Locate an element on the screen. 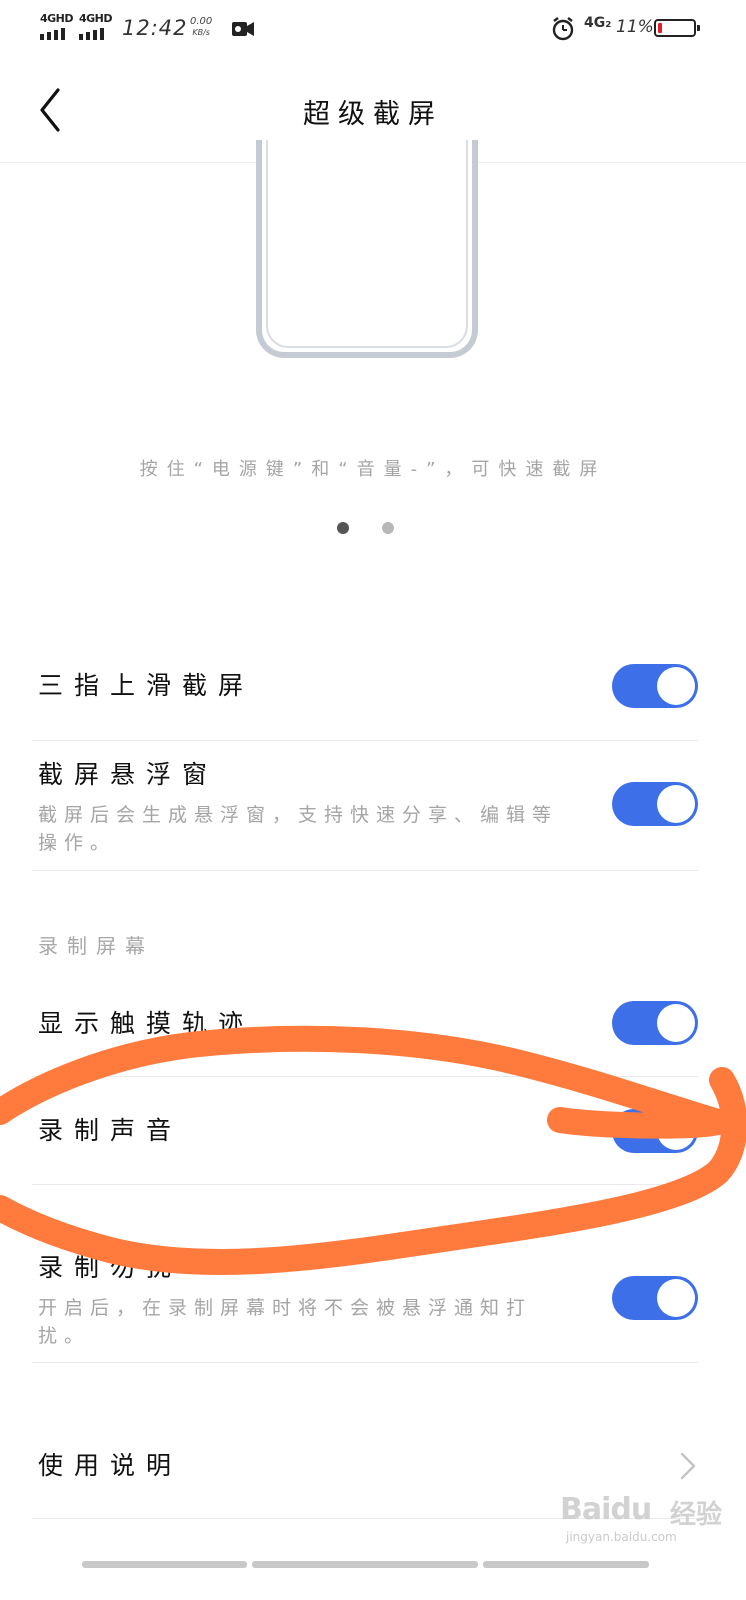 Image resolution: width=746 pixels, height=1600 pixels. setting-record-dnd: 录制勿扰 开启后，在录制屏幕时将不会被悬浮通知打扰。 is located at coordinates (373, 1299).